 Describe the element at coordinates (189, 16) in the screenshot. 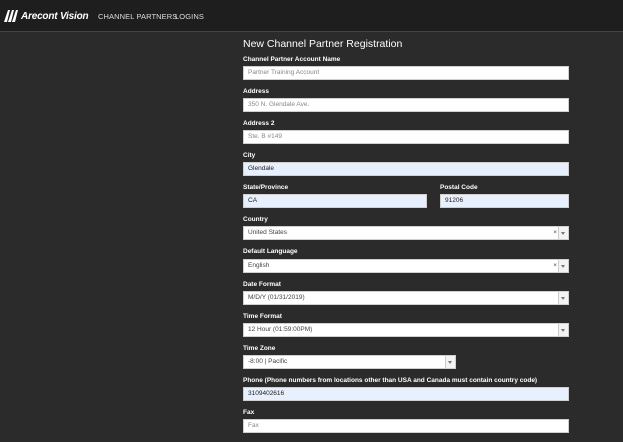

I see `nav-logins: LOGINS` at that location.